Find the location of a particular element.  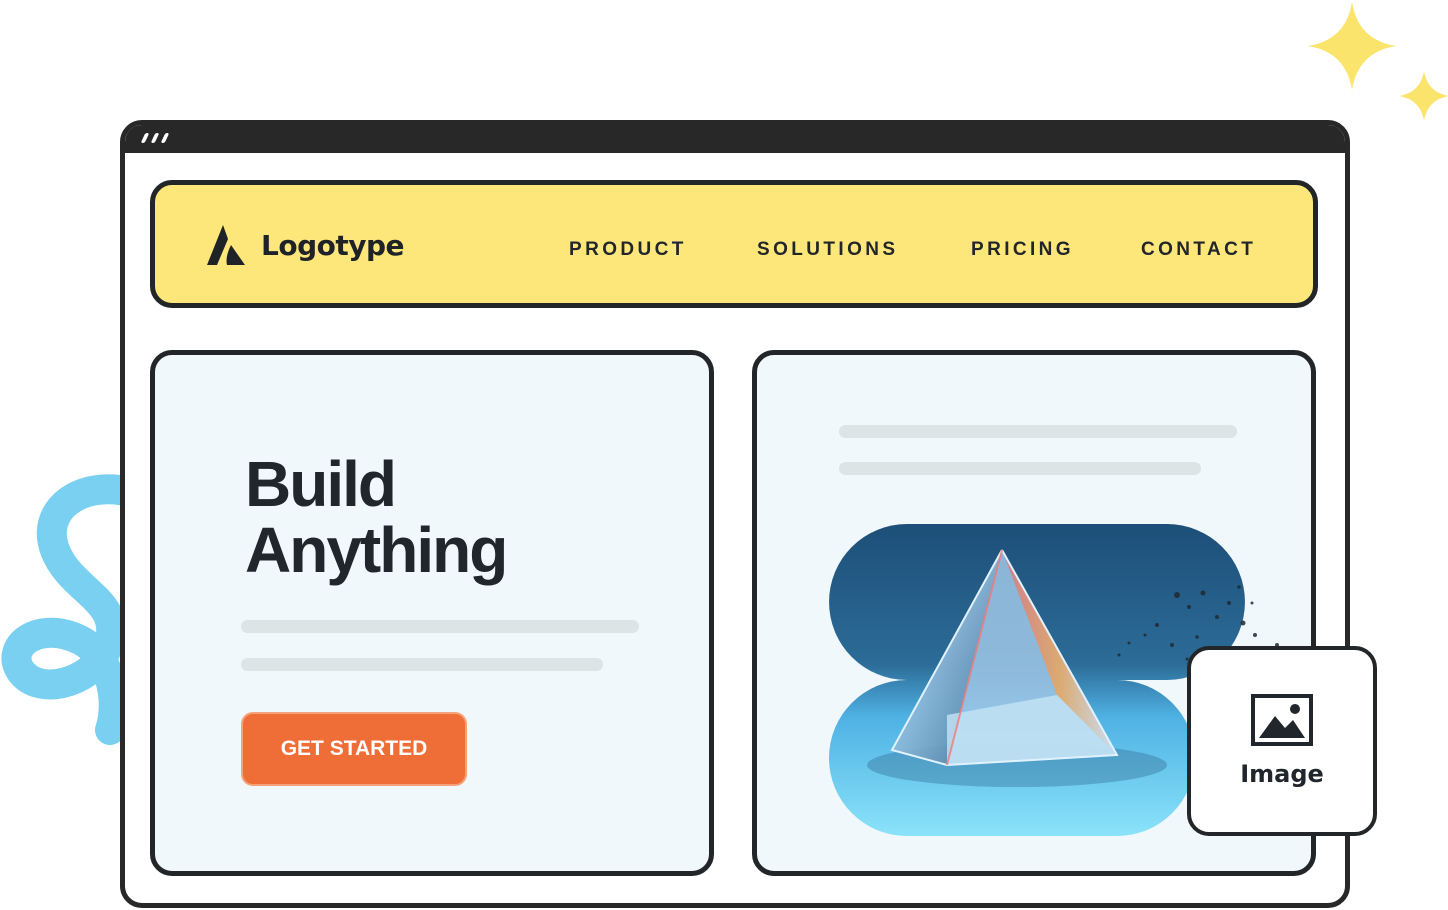

sparkle-small-icon is located at coordinates (1423, 96).